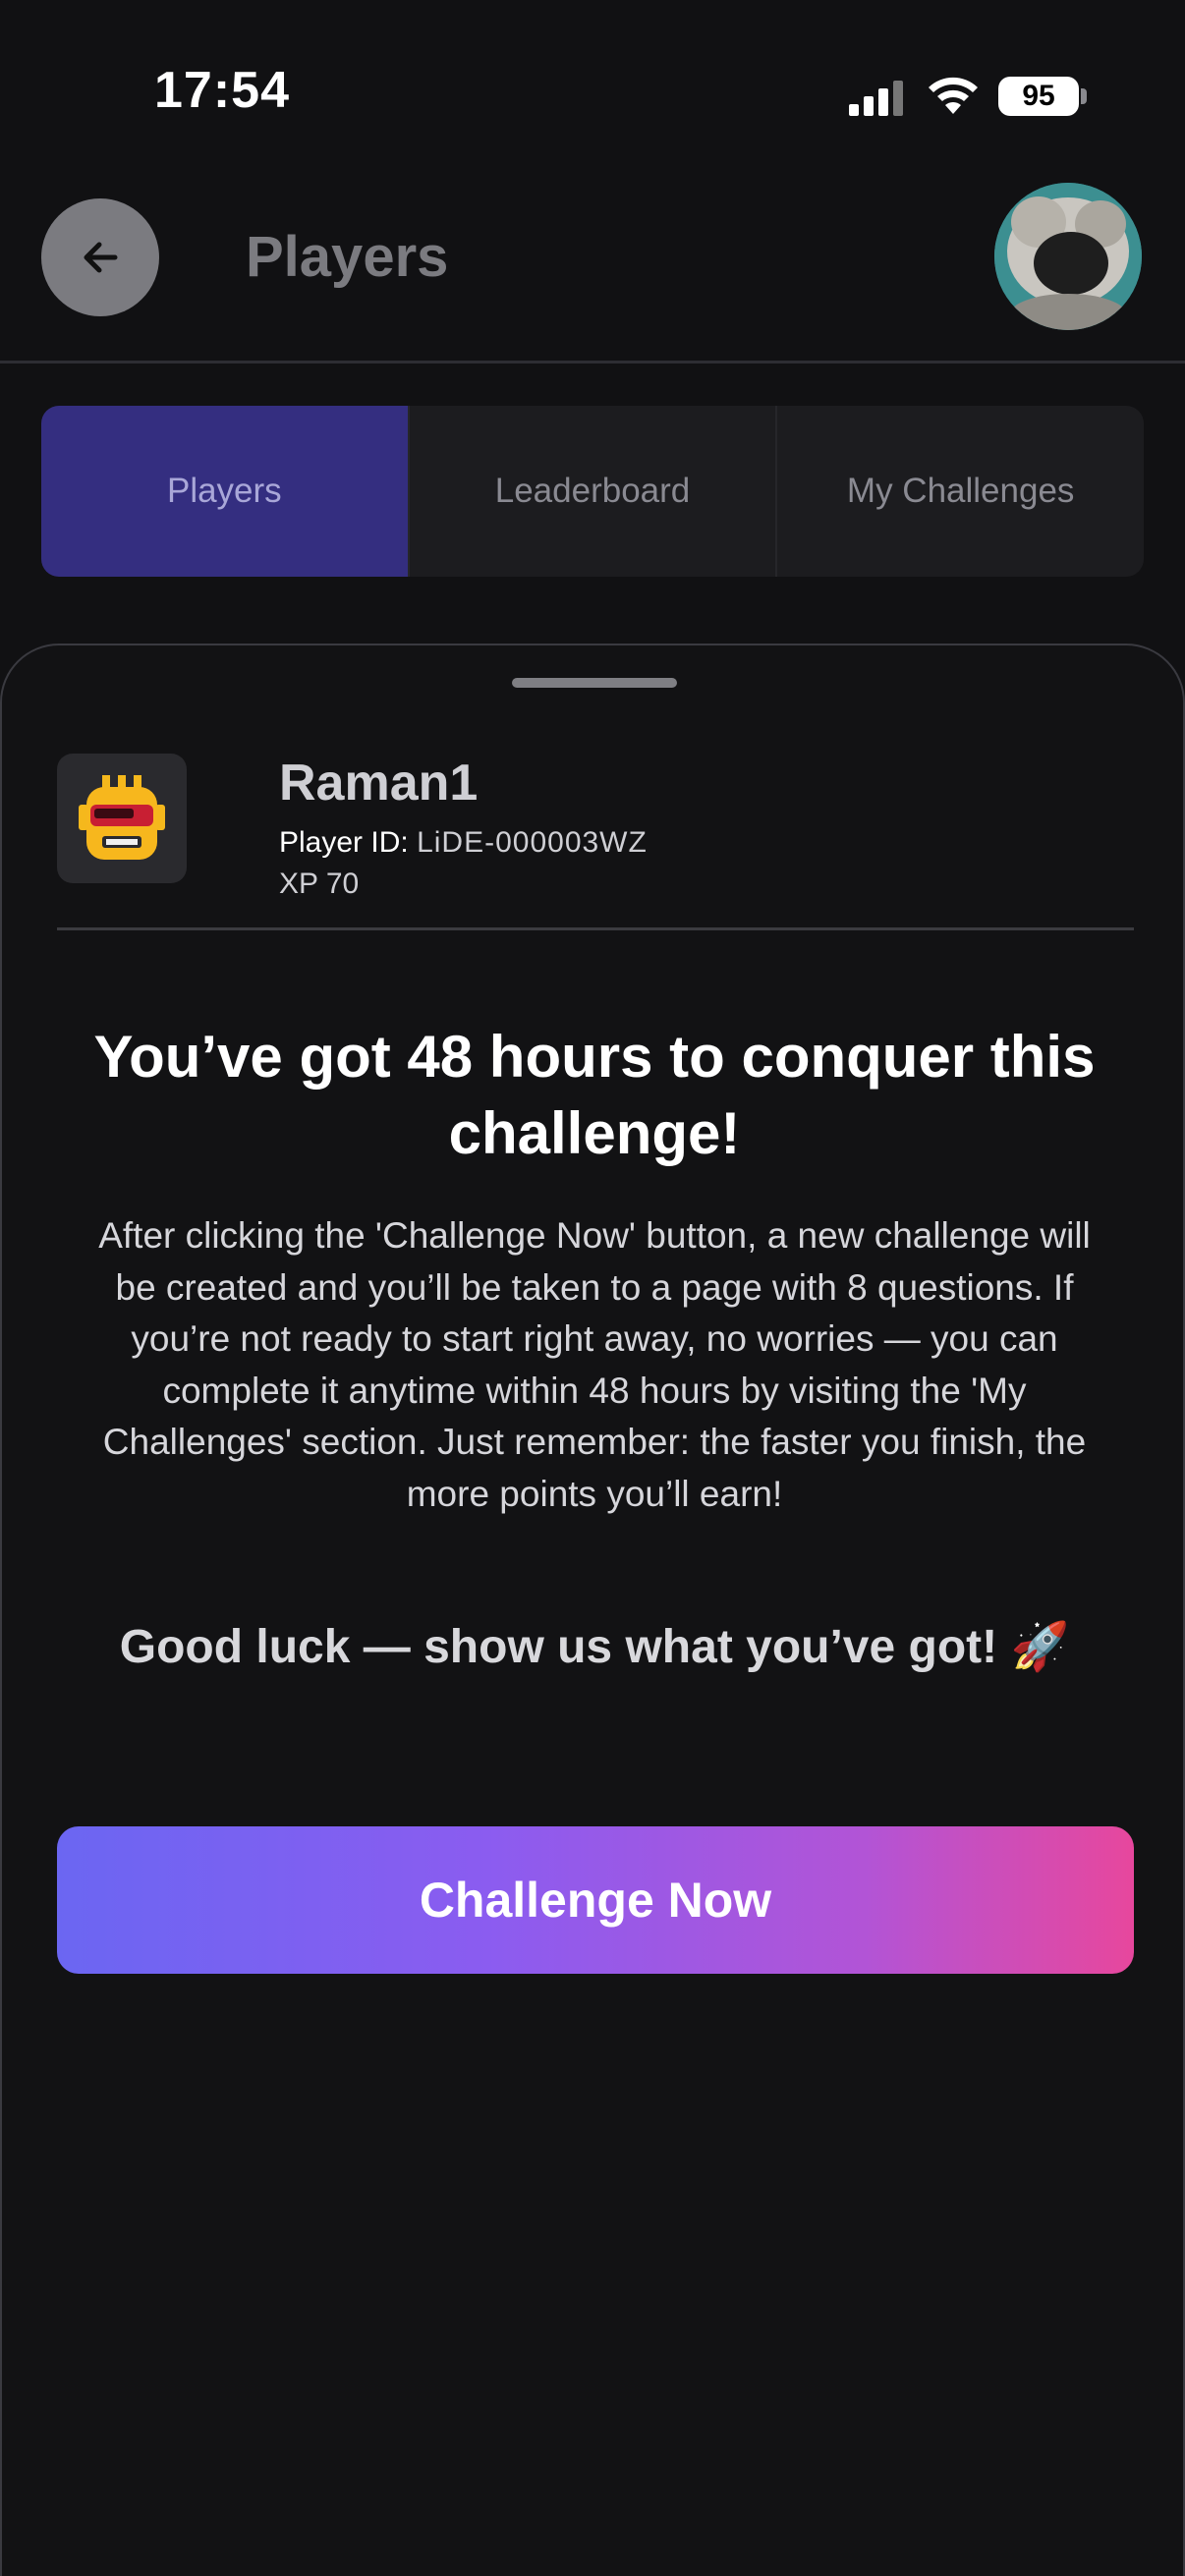  I want to click on page-title: Players, so click(348, 257).